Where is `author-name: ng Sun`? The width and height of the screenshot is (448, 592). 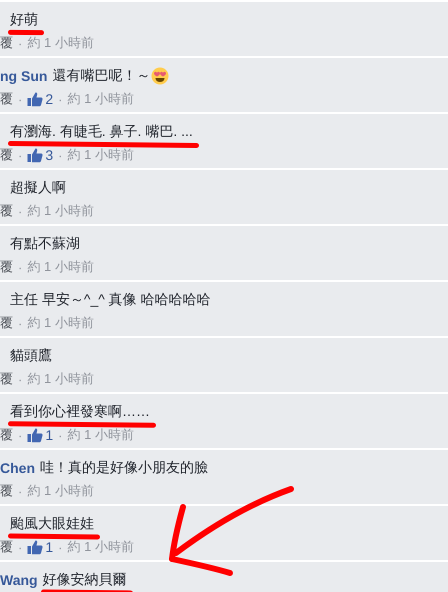 author-name: ng Sun is located at coordinates (24, 76).